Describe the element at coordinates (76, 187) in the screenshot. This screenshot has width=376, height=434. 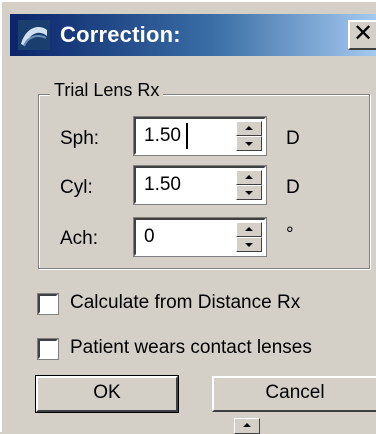
I see `cyl-label: Cyl:` at that location.